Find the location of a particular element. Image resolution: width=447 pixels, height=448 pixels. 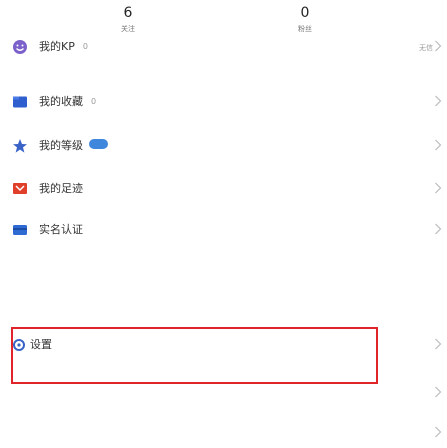

smile-icon is located at coordinates (20, 47).